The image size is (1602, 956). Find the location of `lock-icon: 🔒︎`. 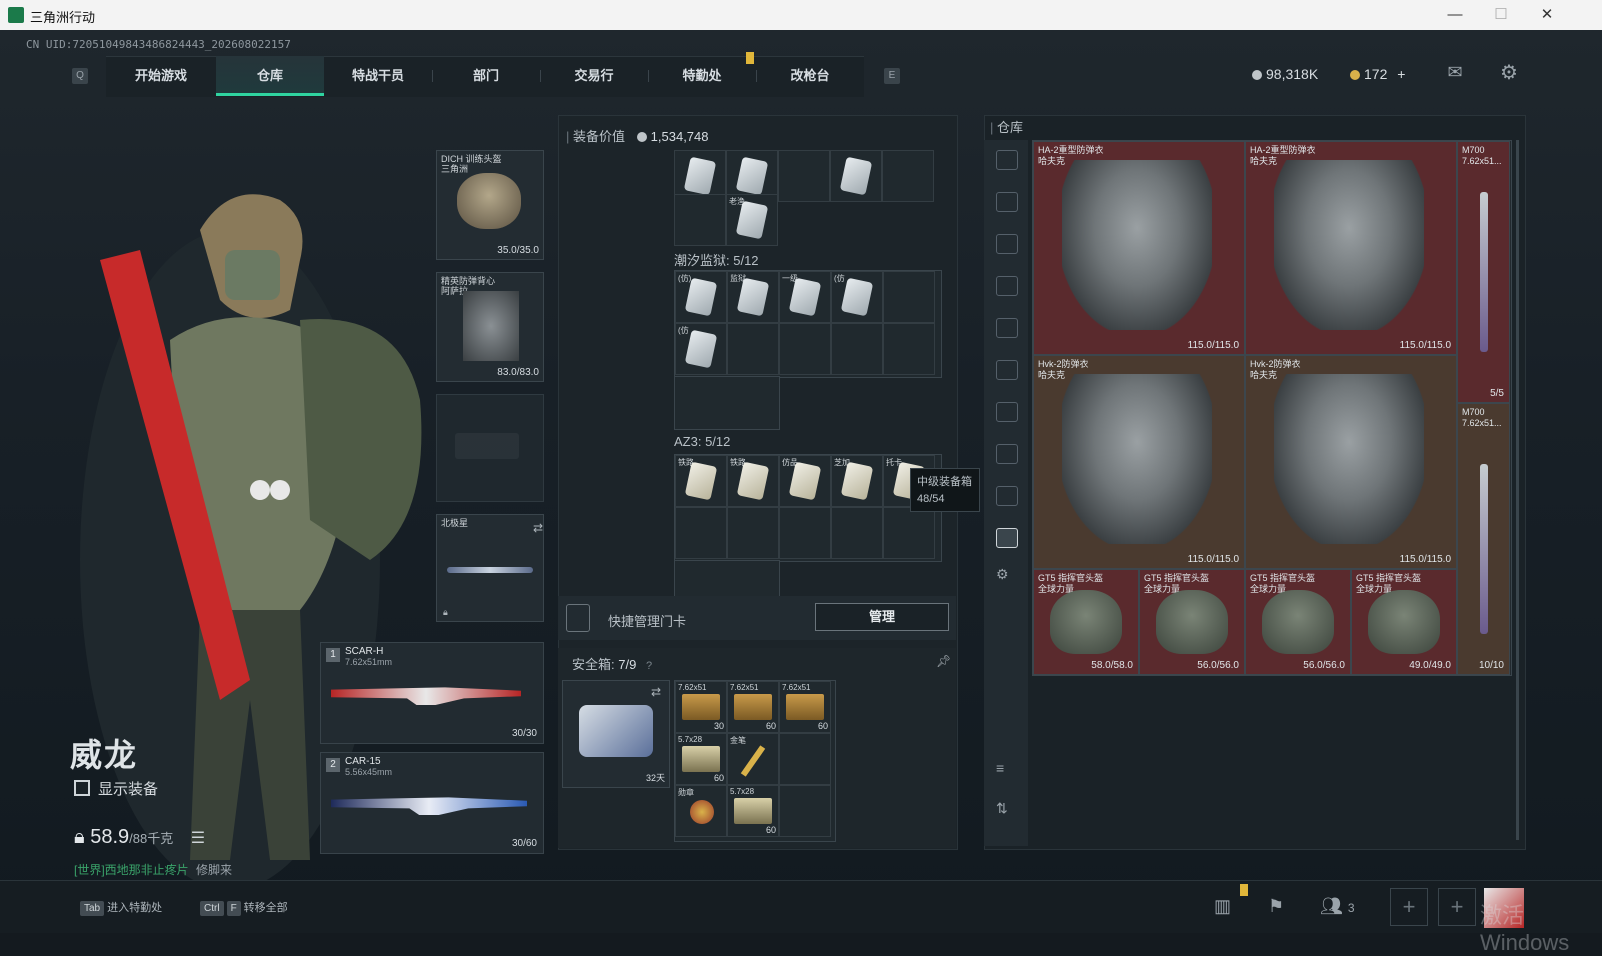

lock-icon: 🔒︎ is located at coordinates (445, 612).